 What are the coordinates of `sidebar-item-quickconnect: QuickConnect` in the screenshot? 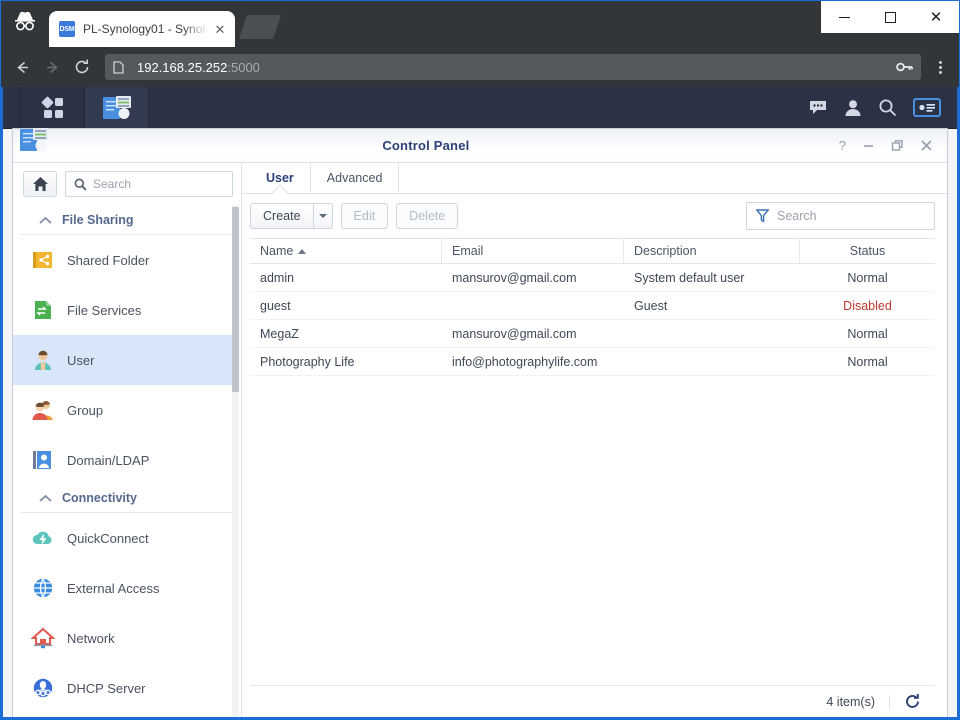 It's located at (124, 538).